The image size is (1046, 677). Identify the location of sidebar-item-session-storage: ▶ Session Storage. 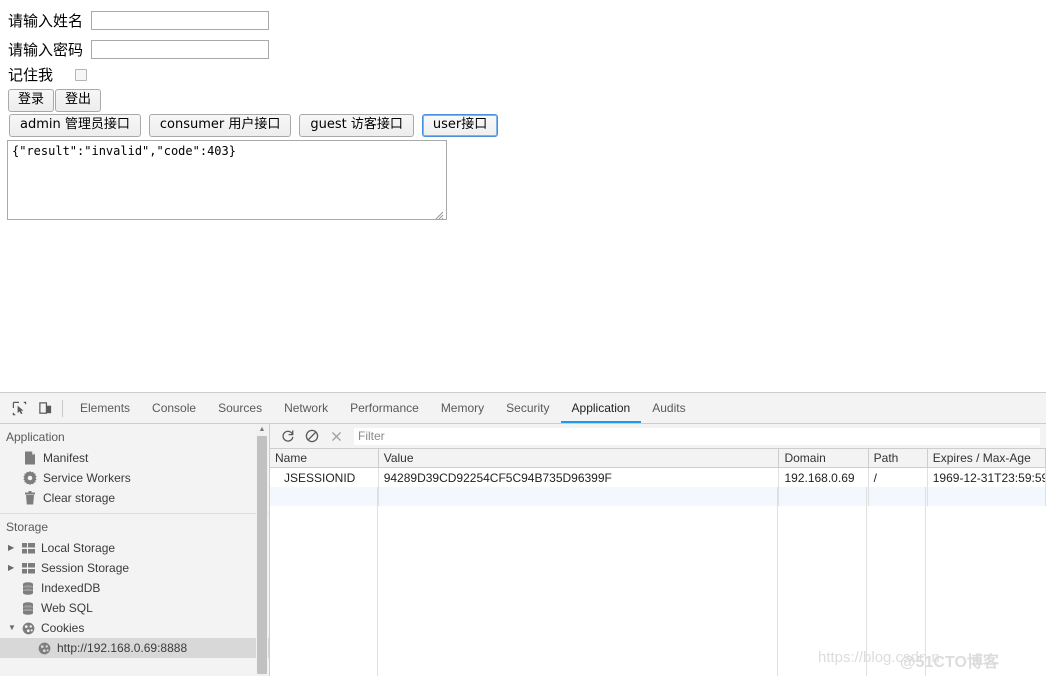
(134, 568).